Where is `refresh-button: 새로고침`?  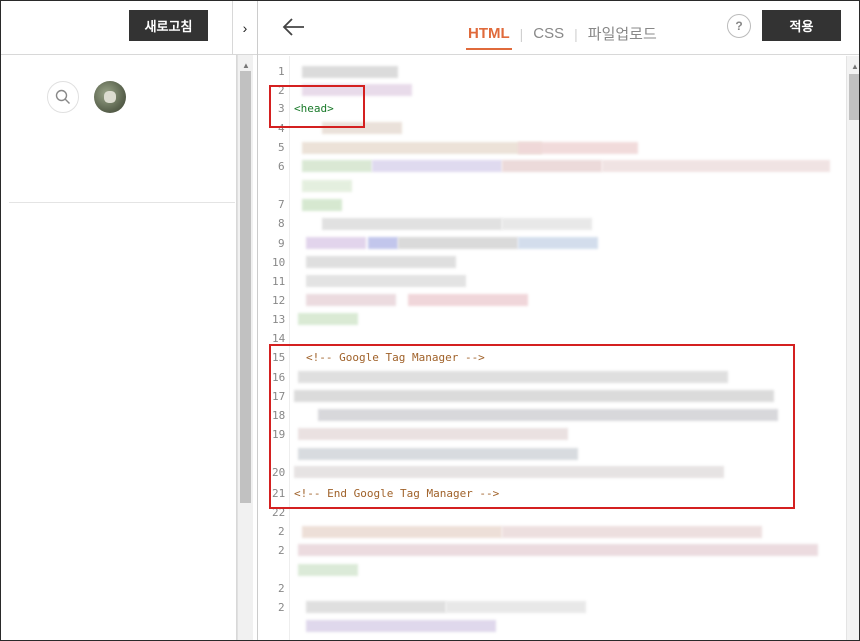 refresh-button: 새로고침 is located at coordinates (168, 25).